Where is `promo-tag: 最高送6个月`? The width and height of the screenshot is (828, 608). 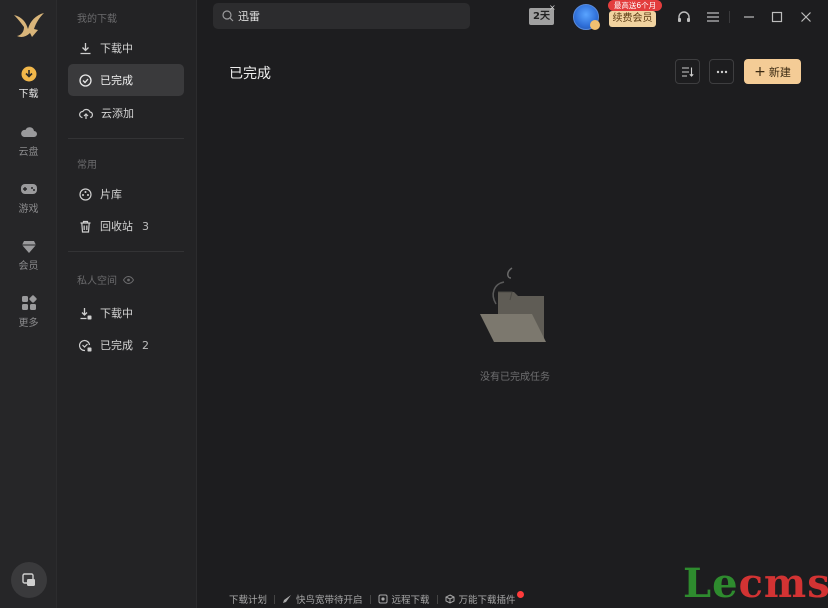 promo-tag: 最高送6个月 is located at coordinates (635, 5).